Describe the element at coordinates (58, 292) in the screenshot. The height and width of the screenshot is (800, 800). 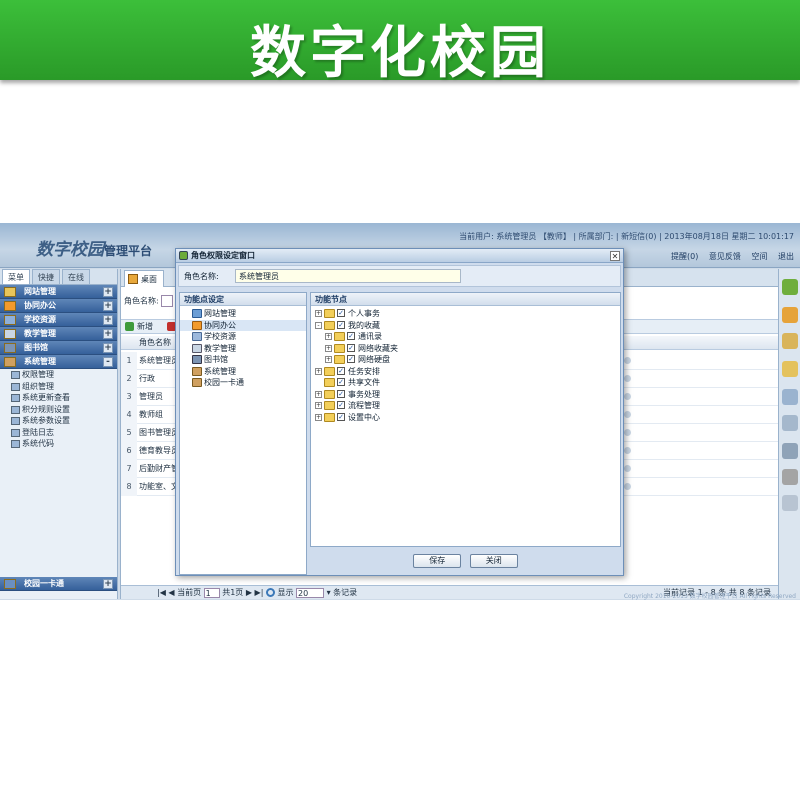
I see `sidebar-group-website: 网站管理 +` at that location.